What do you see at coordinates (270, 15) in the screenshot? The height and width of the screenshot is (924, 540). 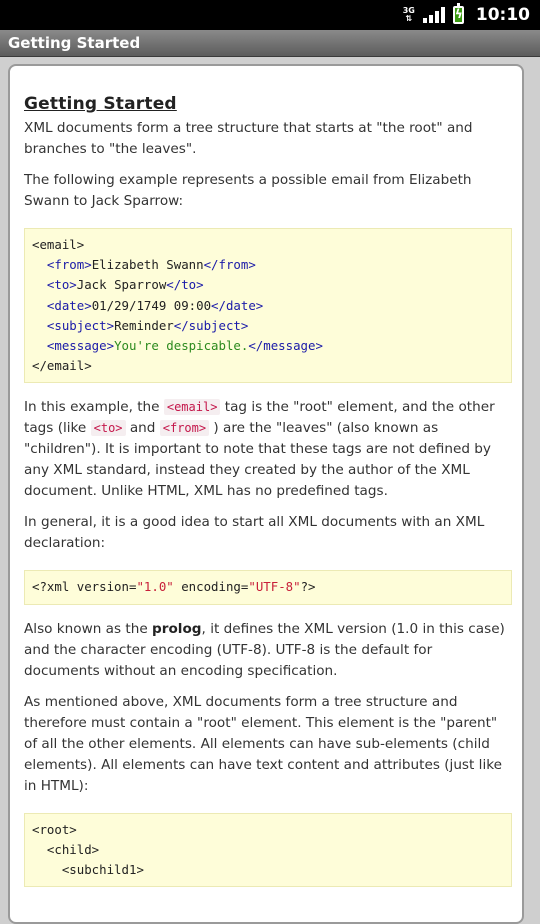 I see `status-bar: 3G ⇅ 10:10` at bounding box center [270, 15].